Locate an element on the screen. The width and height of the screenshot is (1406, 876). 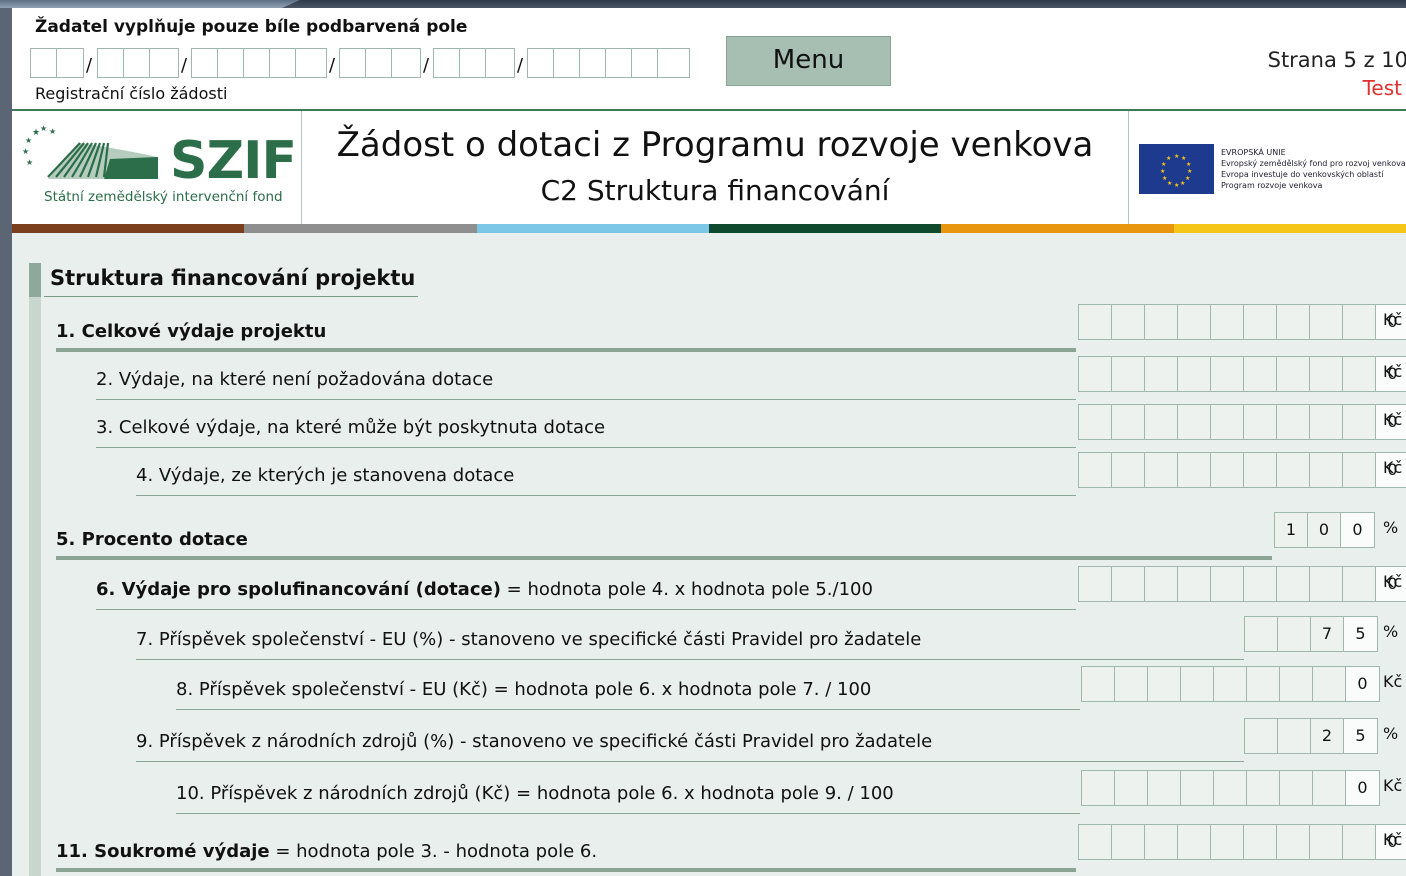
menu-button: Menu is located at coordinates (808, 61).